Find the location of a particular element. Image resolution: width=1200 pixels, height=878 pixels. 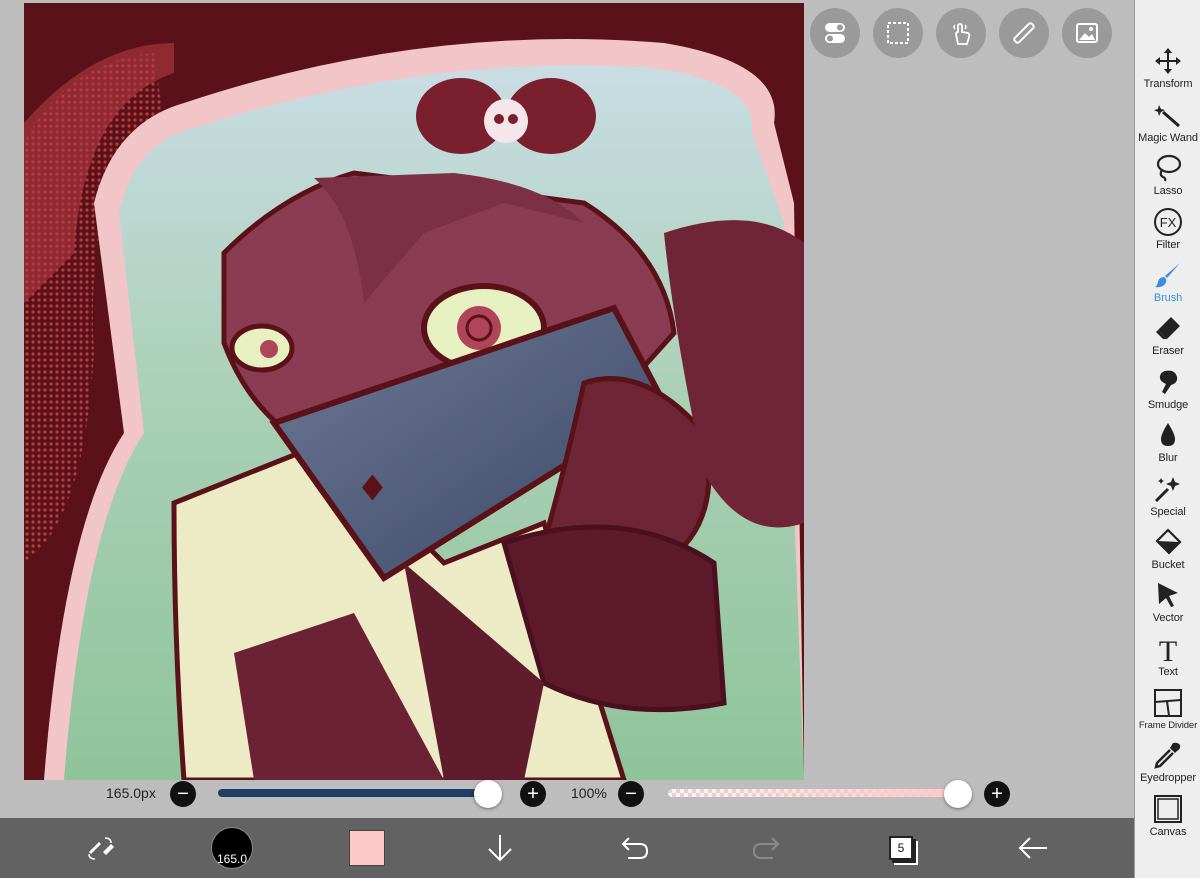

tool-lasso: Lasso is located at coordinates (1167, 173).